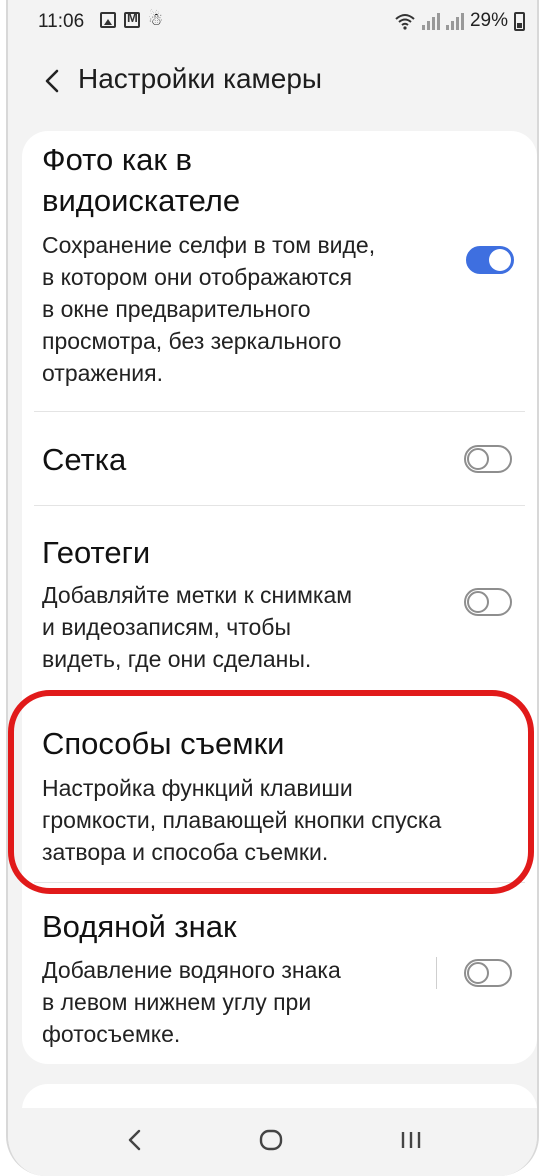 This screenshot has height=1176, width=546. Describe the element at coordinates (177, 659) in the screenshot. I see `desc-line: видеть, где они сделаны.` at that location.